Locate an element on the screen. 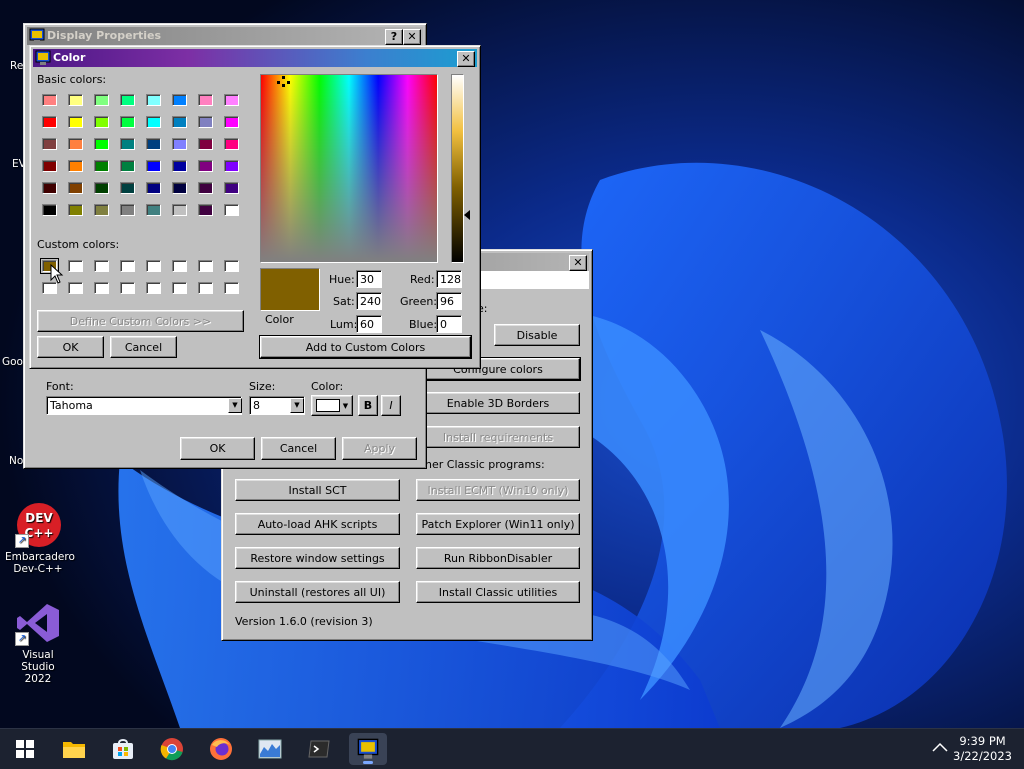 The height and width of the screenshot is (769, 1024). blue-input: 0 is located at coordinates (449, 324).